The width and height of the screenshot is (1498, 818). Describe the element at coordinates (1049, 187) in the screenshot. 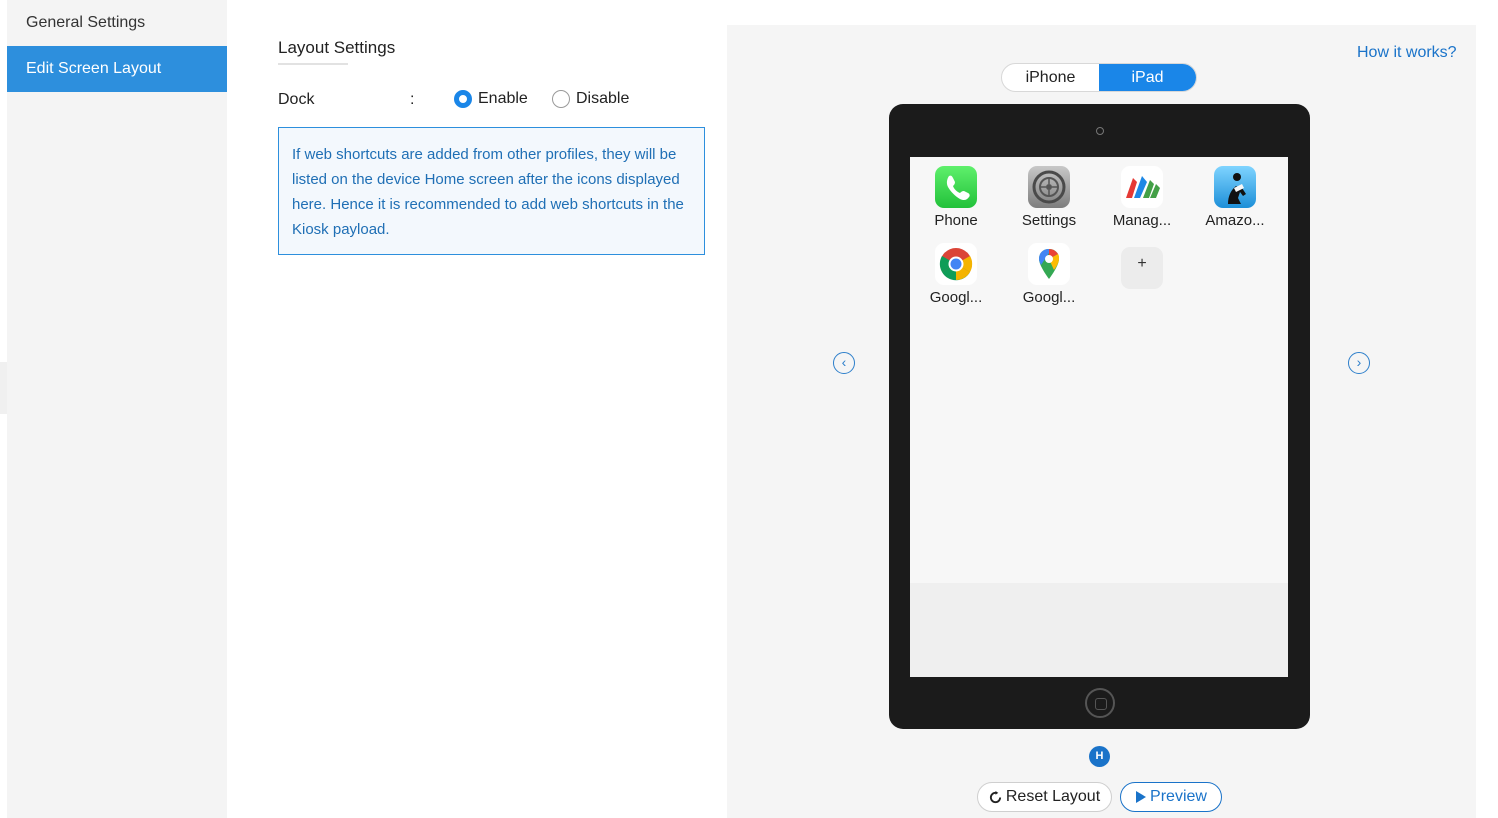

I see `settings-gear-icon` at that location.